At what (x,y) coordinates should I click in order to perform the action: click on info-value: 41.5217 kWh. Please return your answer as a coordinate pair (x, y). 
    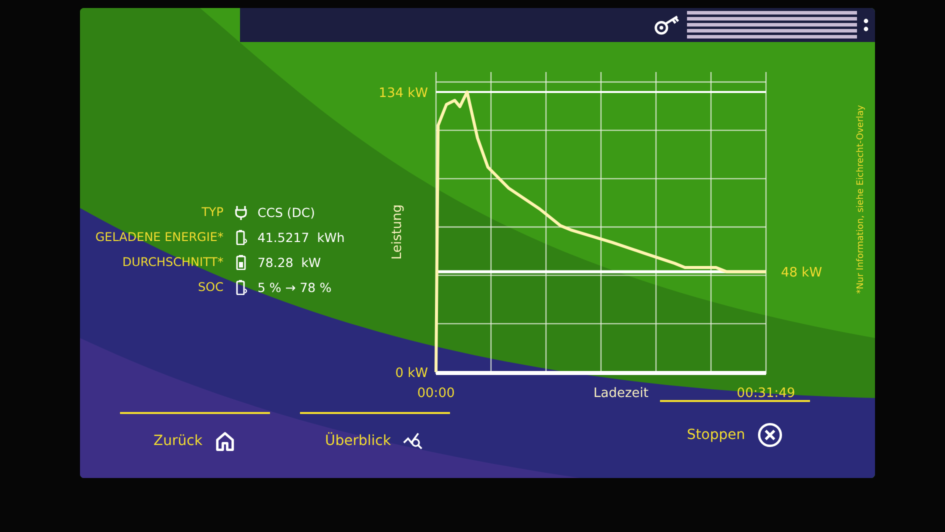
    Looking at the image, I should click on (301, 237).